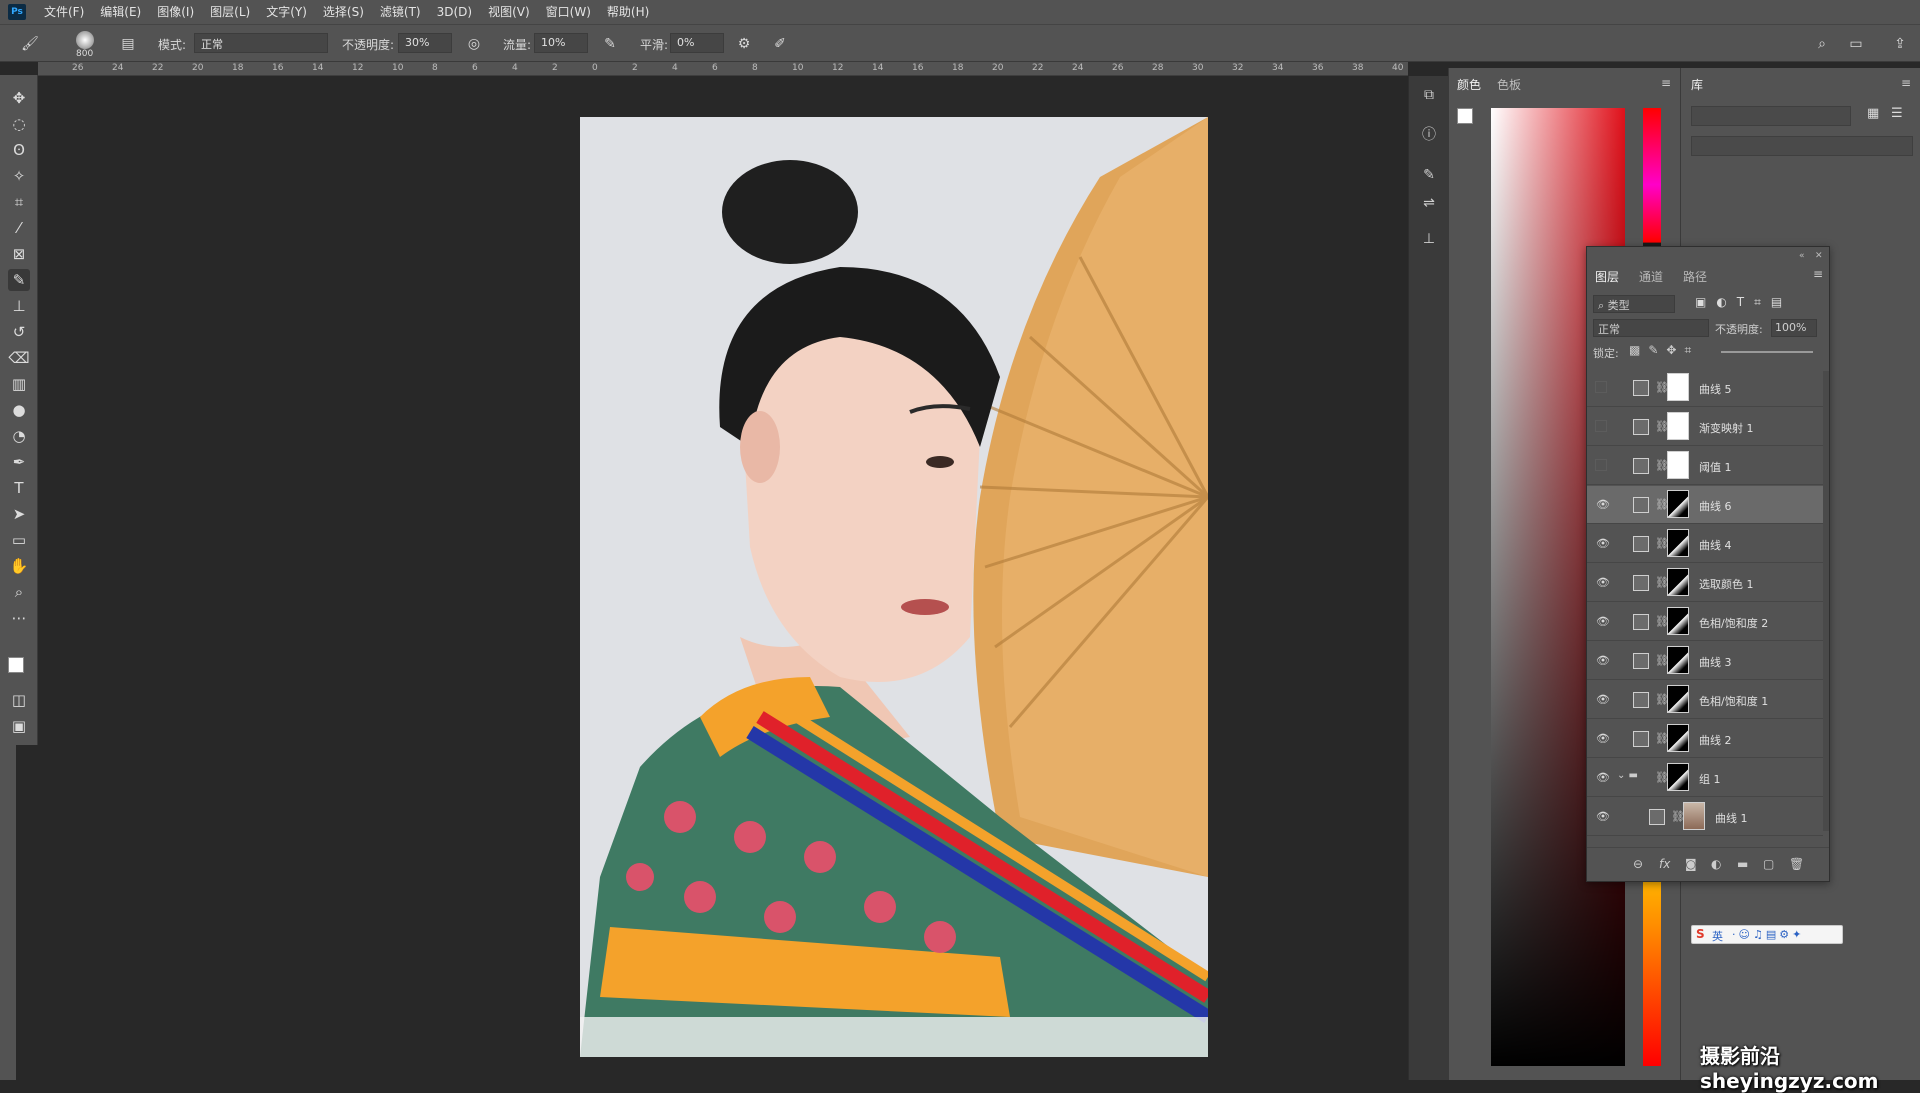 The height and width of the screenshot is (1093, 1920). I want to click on history-panel-icon: ⧉, so click(1429, 95).